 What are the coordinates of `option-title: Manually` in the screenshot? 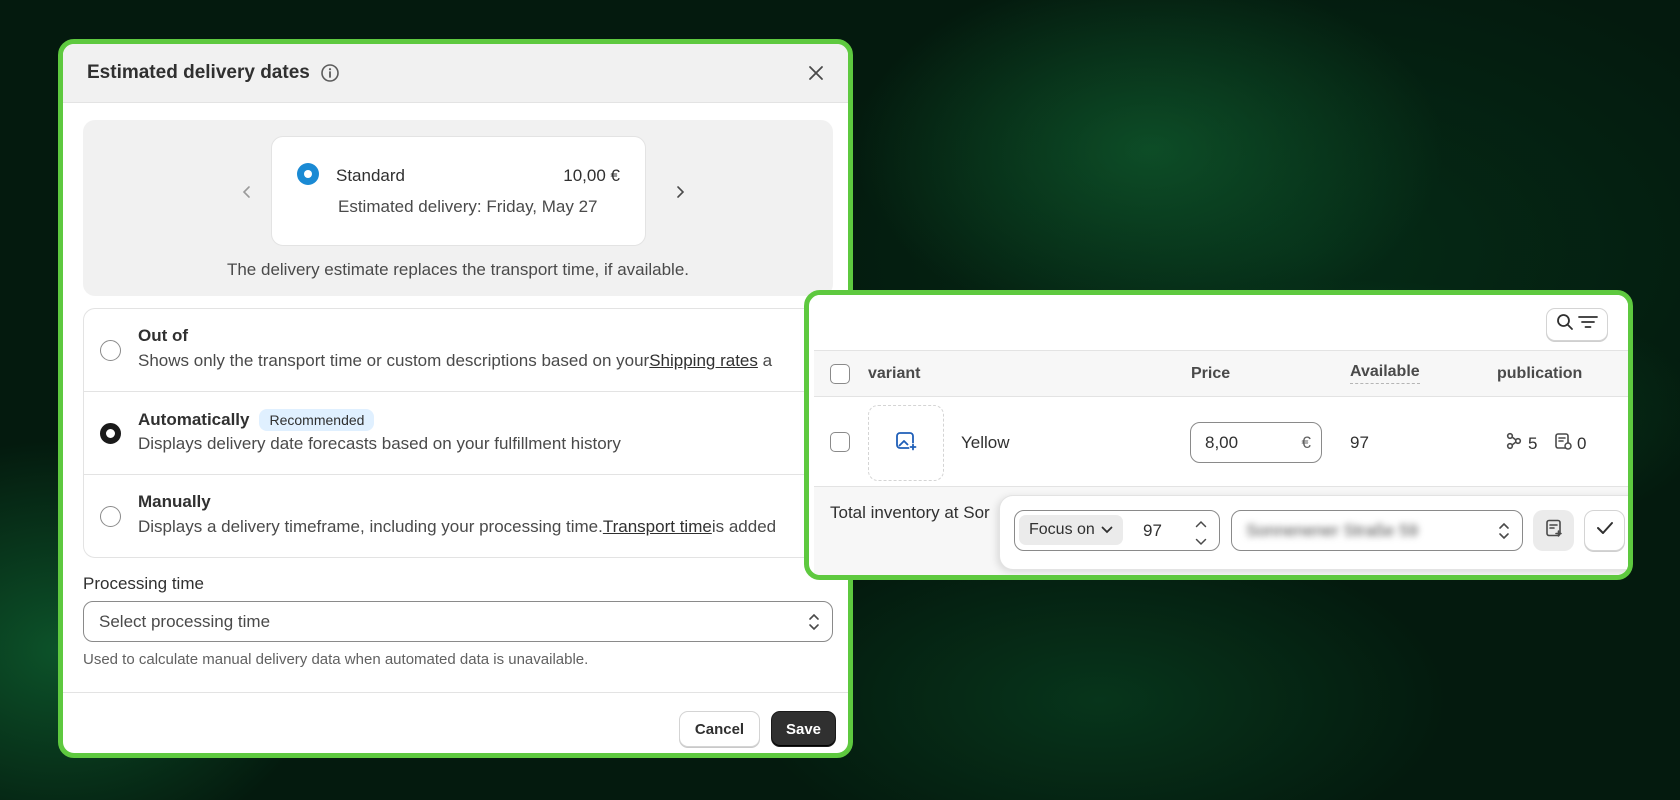 It's located at (174, 501).